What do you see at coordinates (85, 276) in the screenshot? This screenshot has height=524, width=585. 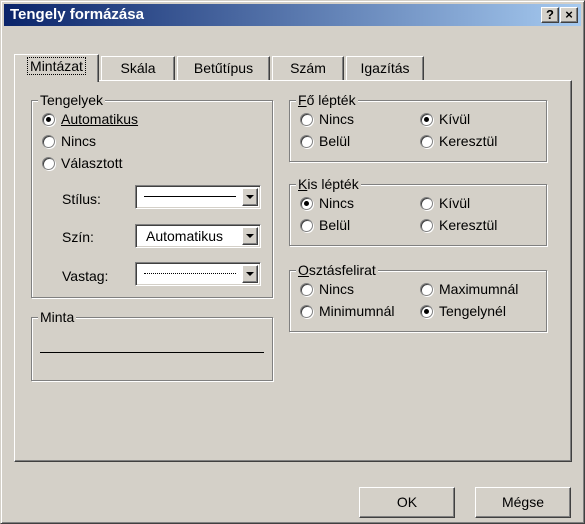 I see `weight-label: Vastag:` at bounding box center [85, 276].